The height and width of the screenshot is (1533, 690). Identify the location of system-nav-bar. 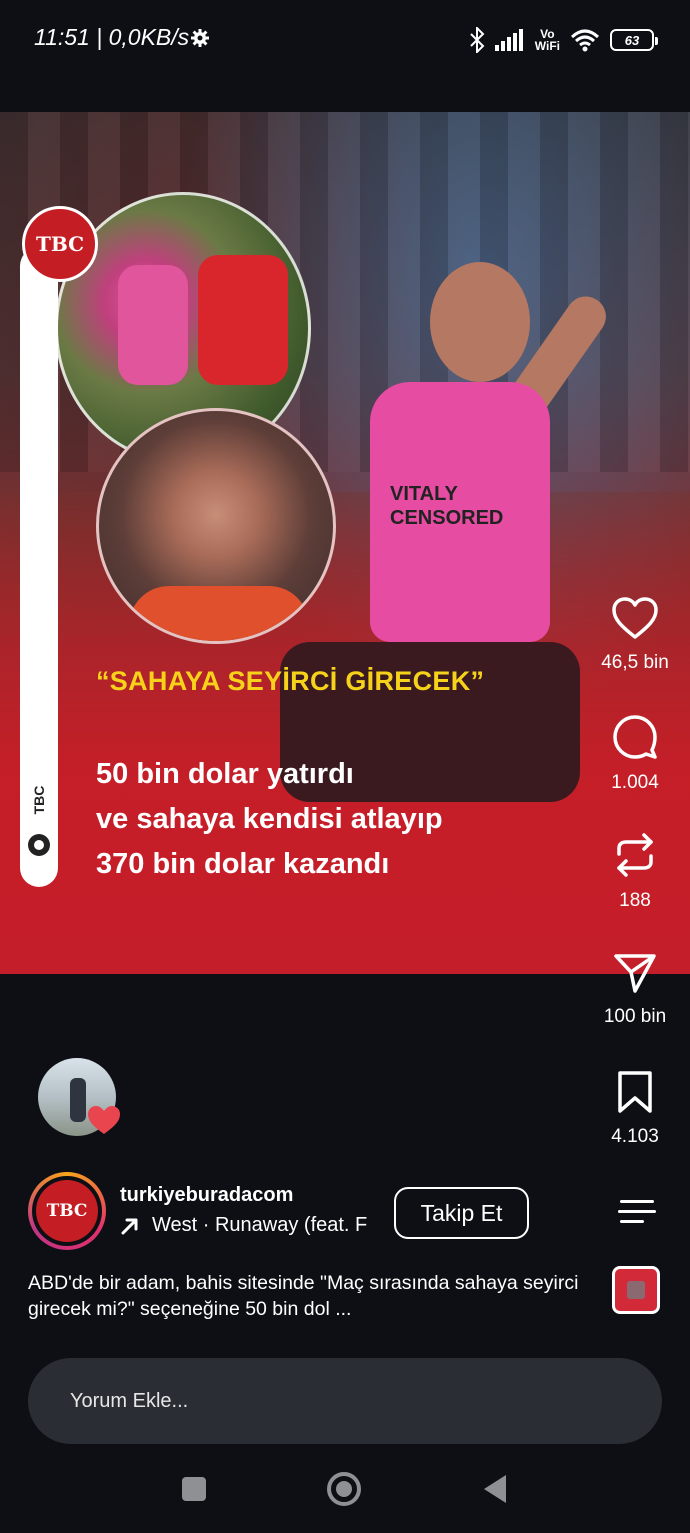
(345, 1494).